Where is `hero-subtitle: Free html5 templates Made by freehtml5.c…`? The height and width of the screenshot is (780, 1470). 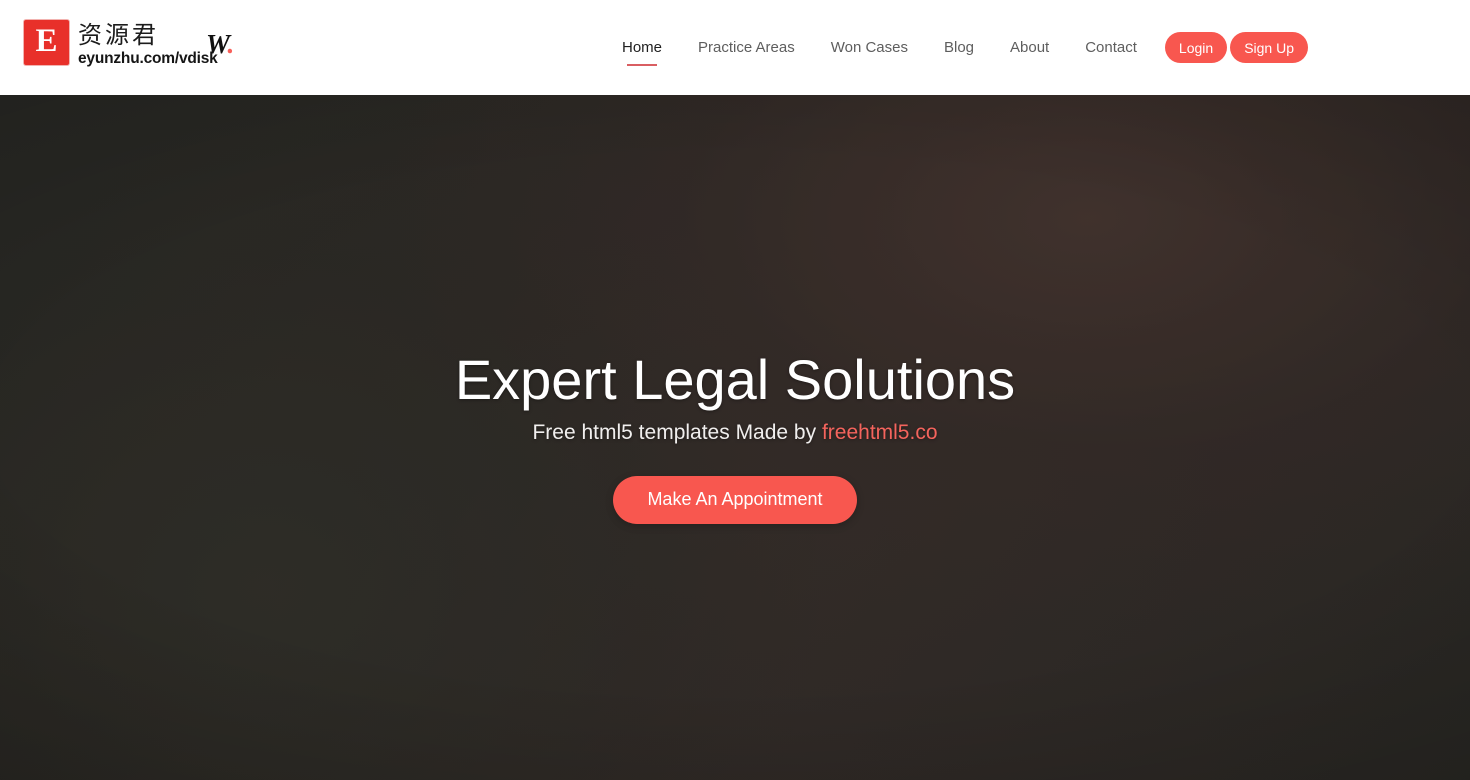 hero-subtitle: Free html5 templates Made by freehtml5.c… is located at coordinates (734, 432).